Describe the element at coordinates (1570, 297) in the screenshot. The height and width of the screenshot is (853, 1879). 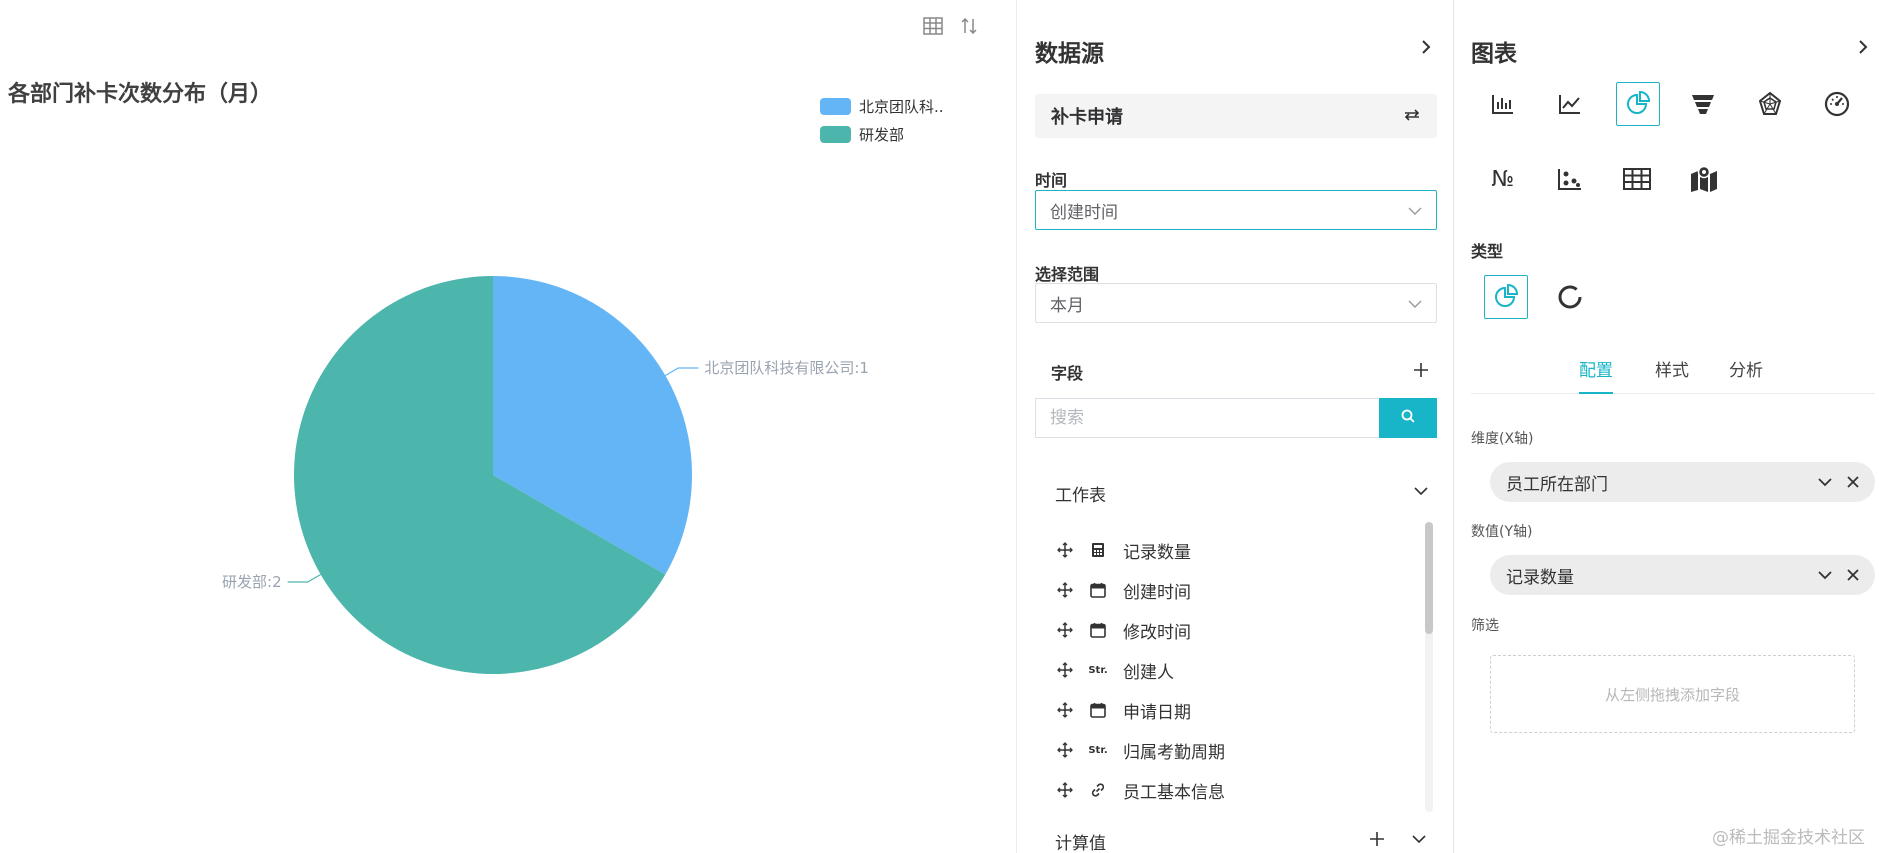
I see `donut-icon` at that location.